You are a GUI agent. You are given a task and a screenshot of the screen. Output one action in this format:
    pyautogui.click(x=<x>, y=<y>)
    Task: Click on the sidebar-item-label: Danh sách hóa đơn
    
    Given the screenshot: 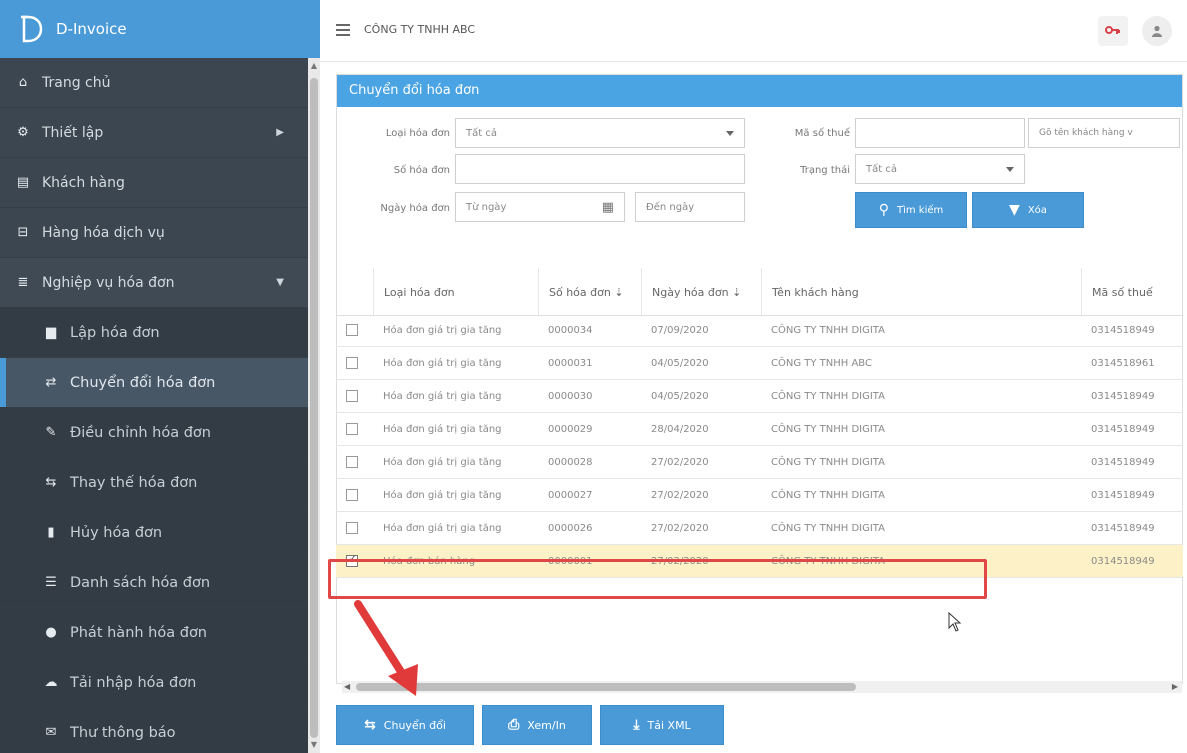 What is the action you would take?
    pyautogui.click(x=140, y=582)
    